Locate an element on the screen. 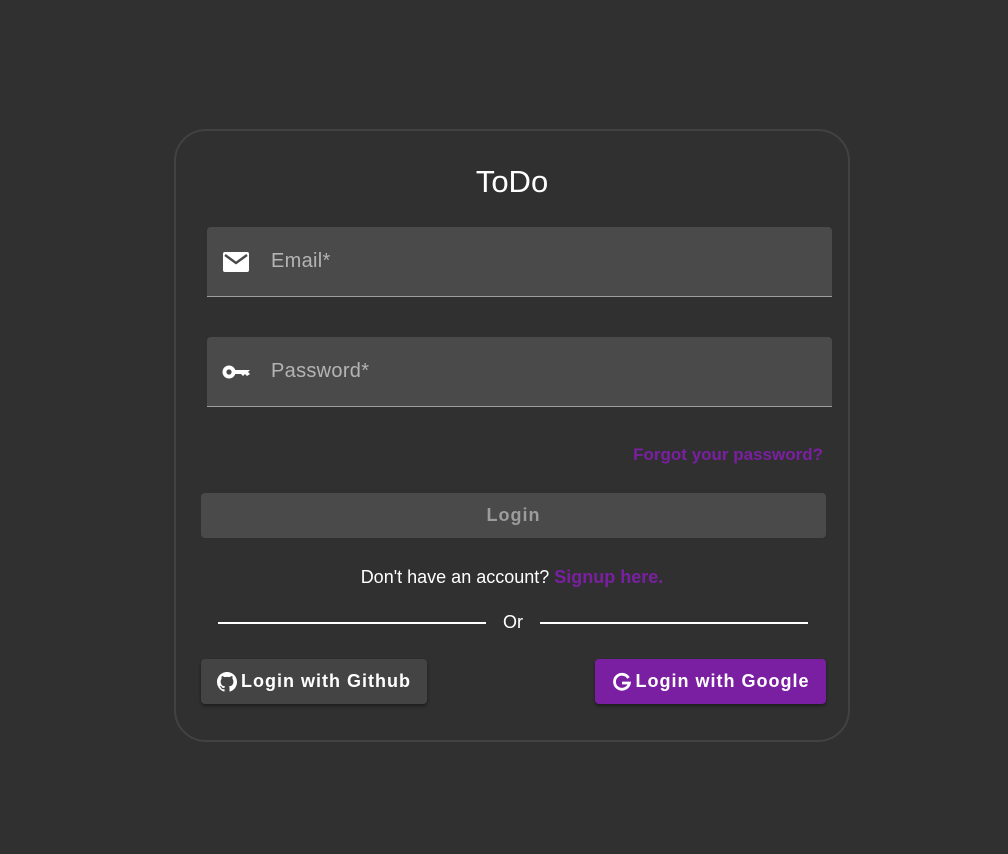  mail-icon is located at coordinates (236, 262).